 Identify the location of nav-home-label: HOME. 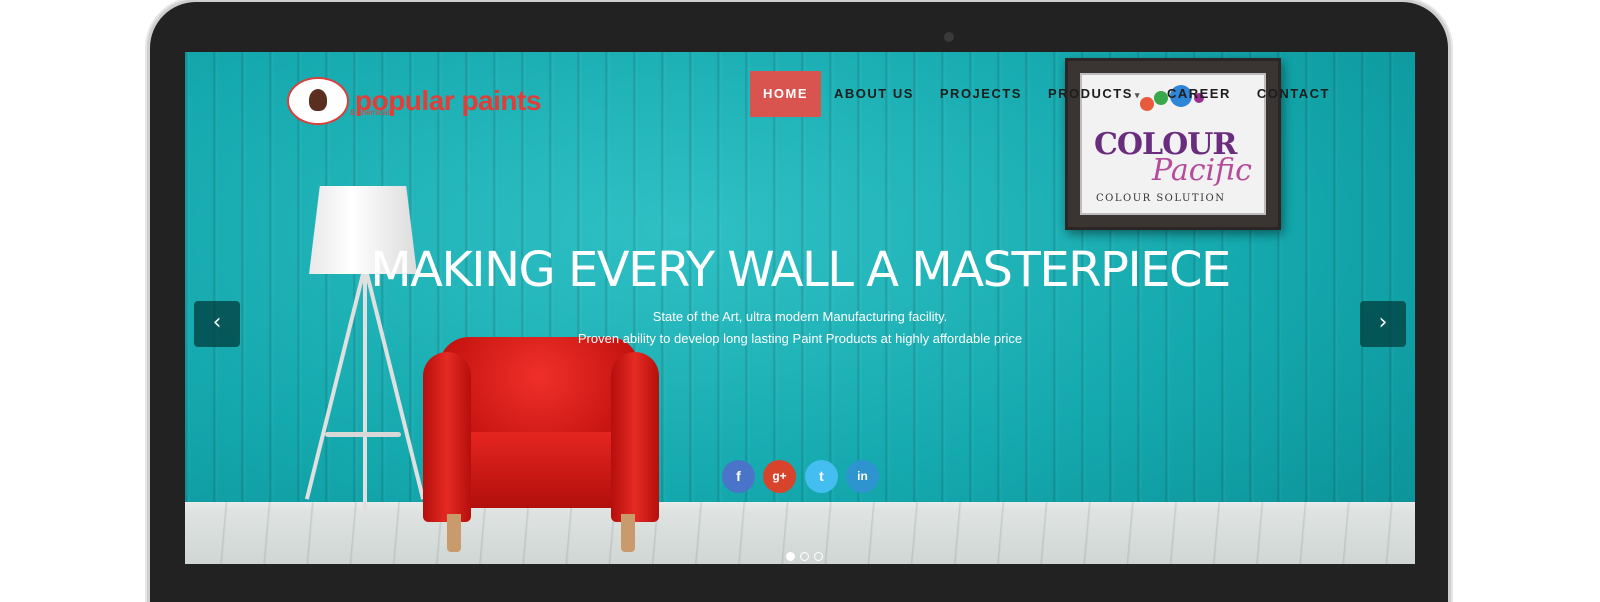
(785, 93).